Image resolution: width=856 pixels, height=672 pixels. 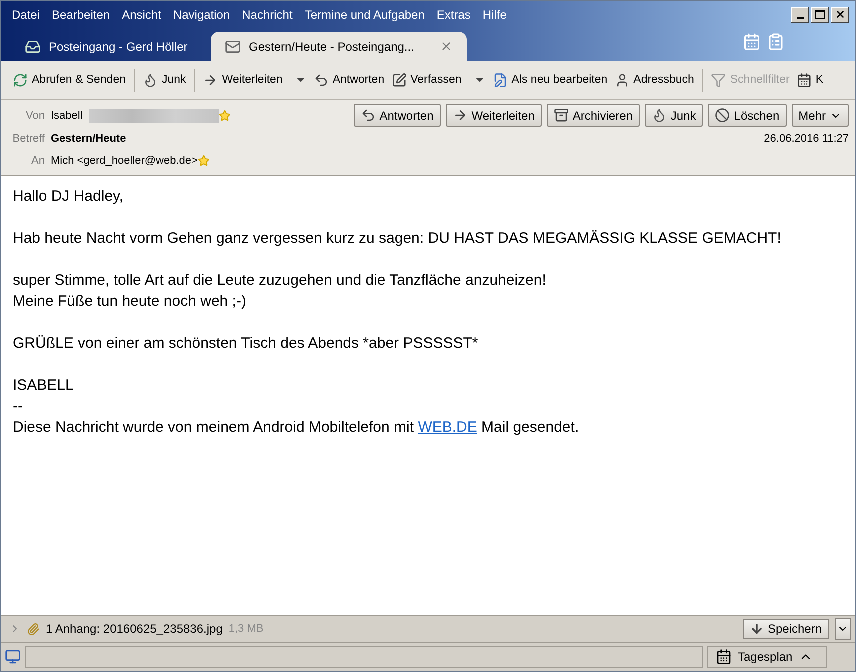 What do you see at coordinates (255, 80) in the screenshot?
I see `toolbar-button: Weiterleiten` at bounding box center [255, 80].